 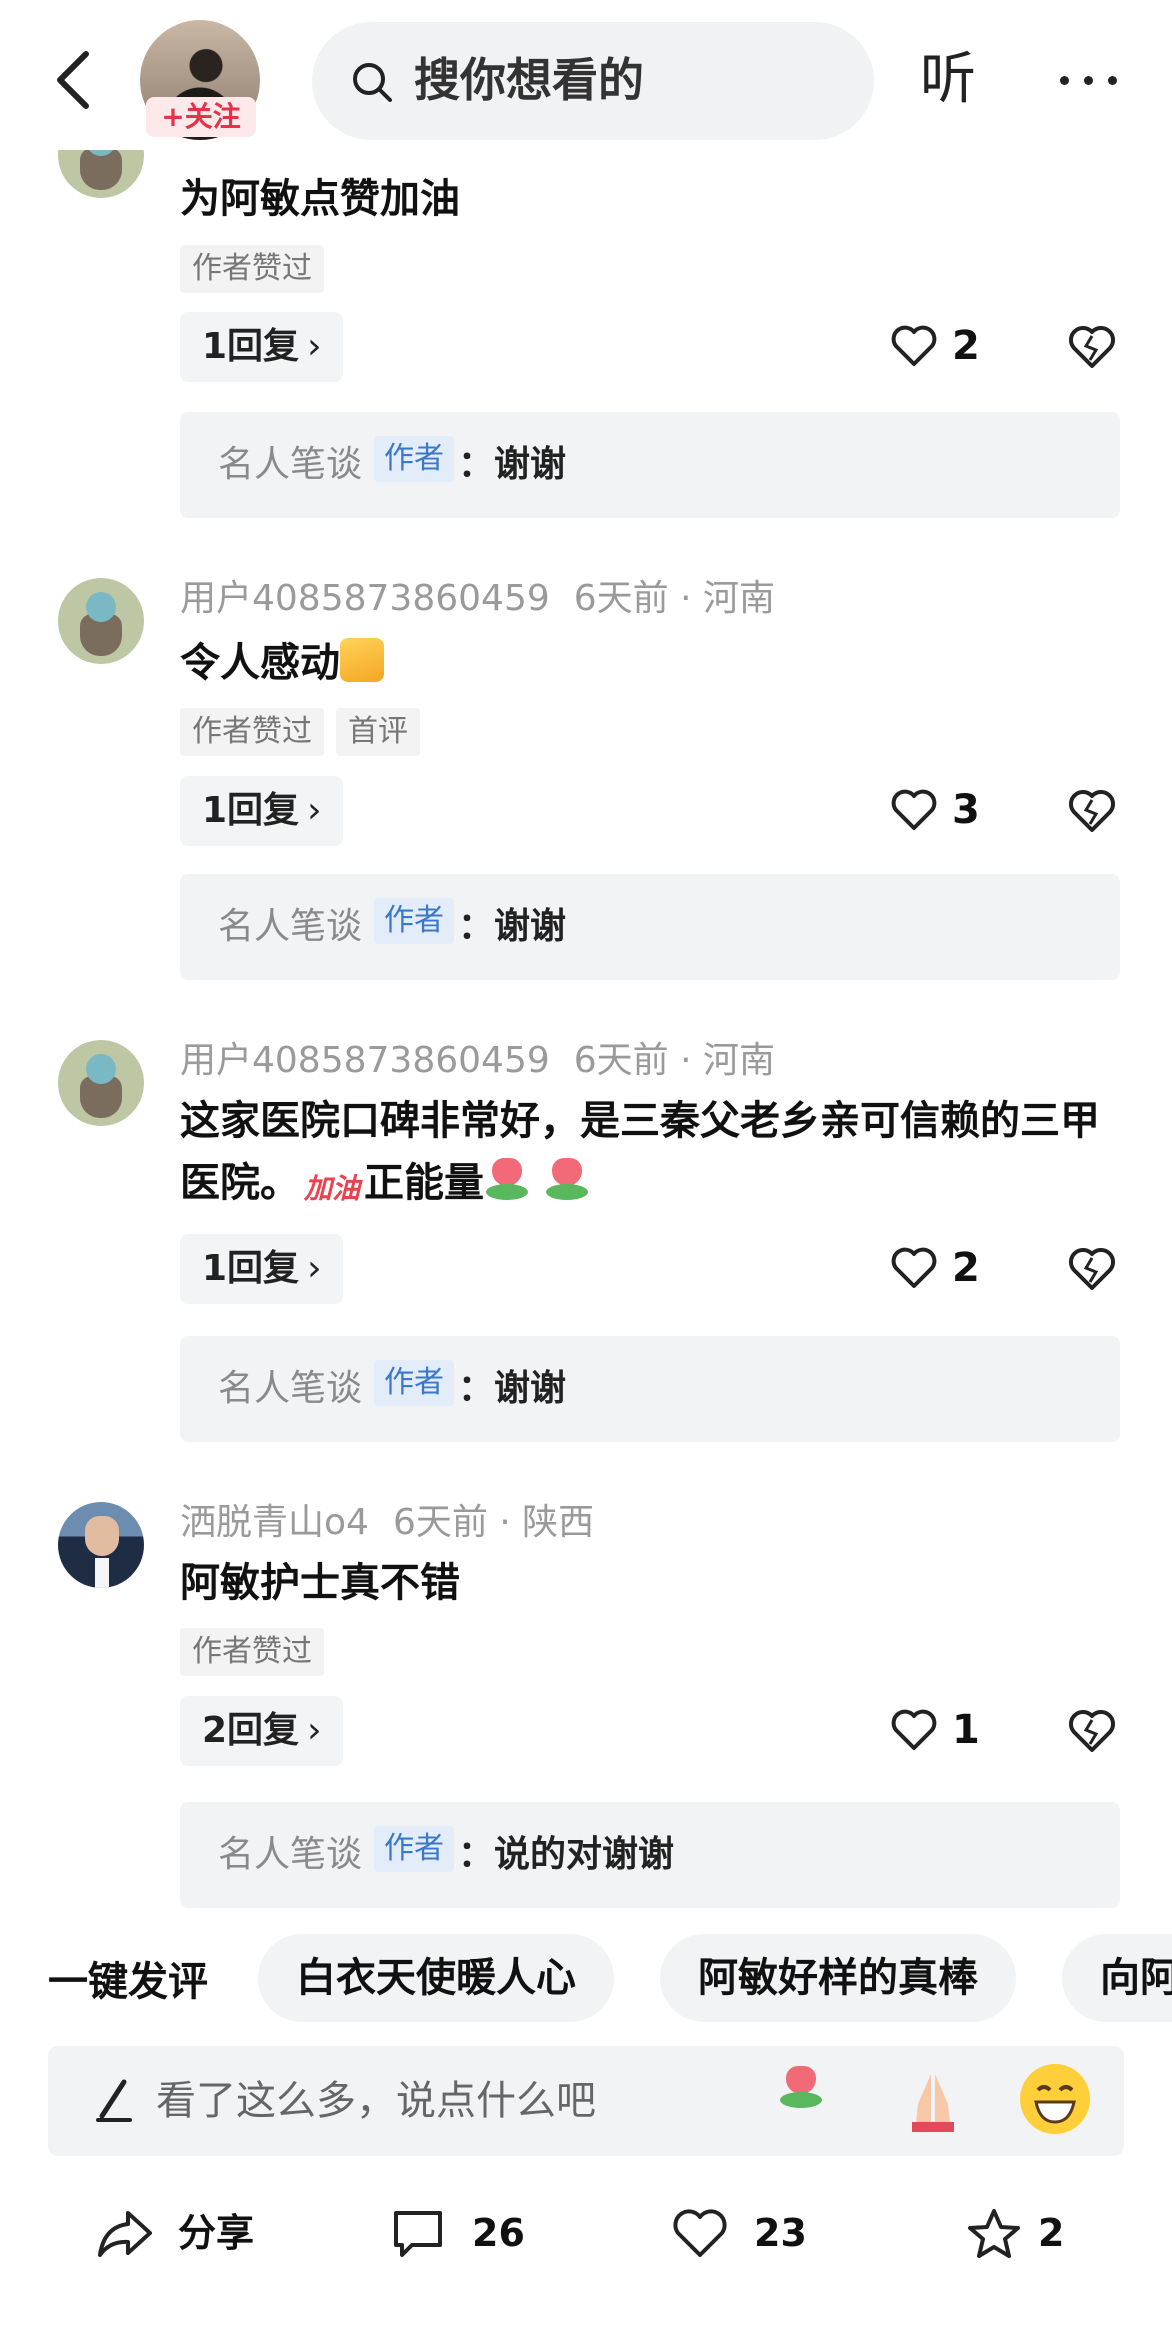 I want to click on comment-count: 26, so click(x=498, y=2233).